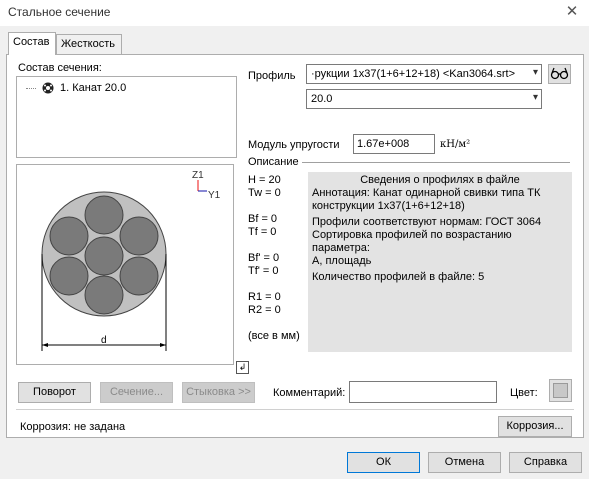  What do you see at coordinates (262, 232) in the screenshot?
I see `param-tf: Tf = 0` at bounding box center [262, 232].